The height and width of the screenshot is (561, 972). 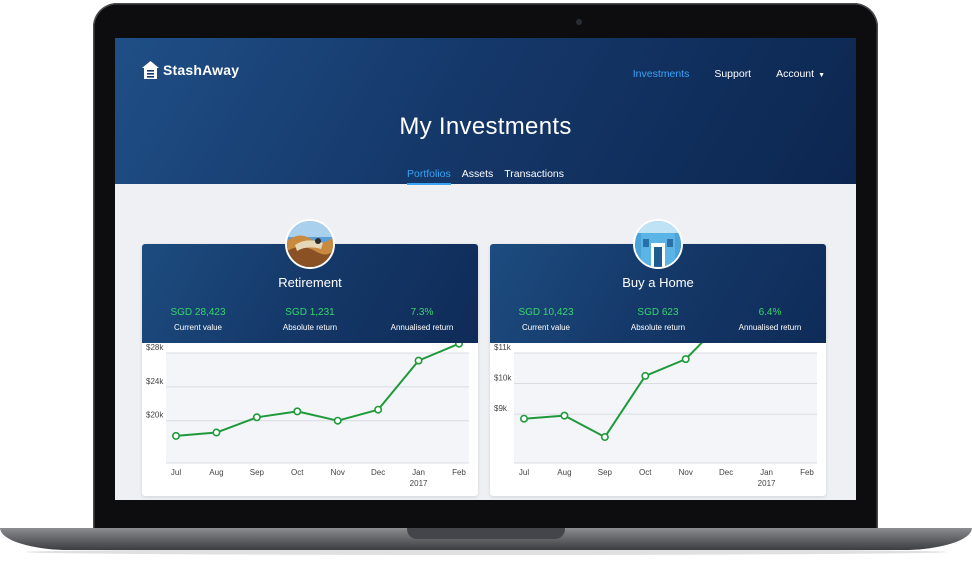 I want to click on y-tick-label: $28k, so click(x=155, y=347).